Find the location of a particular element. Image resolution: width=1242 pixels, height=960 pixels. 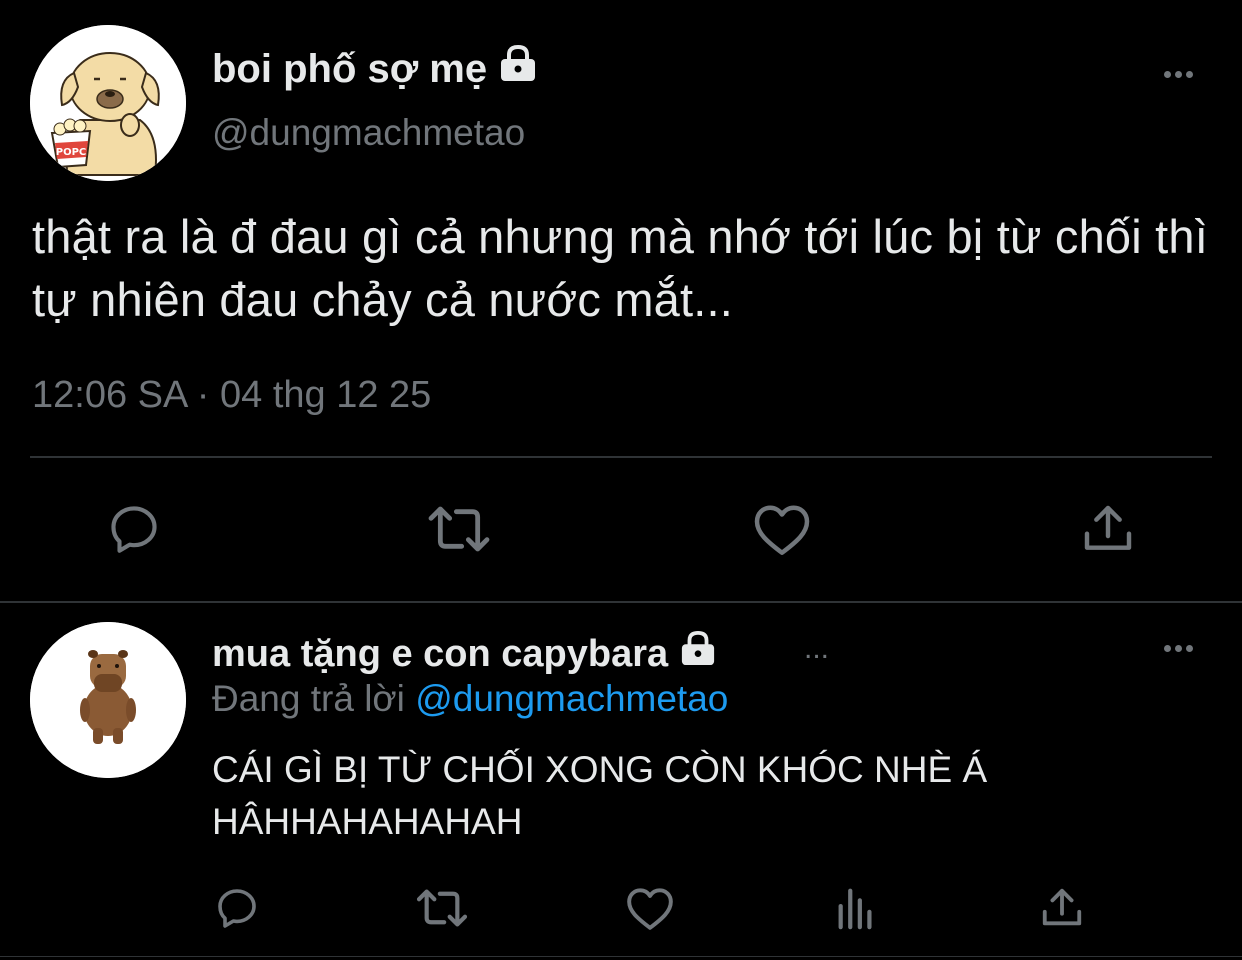

reply-author-avatar is located at coordinates (108, 700).